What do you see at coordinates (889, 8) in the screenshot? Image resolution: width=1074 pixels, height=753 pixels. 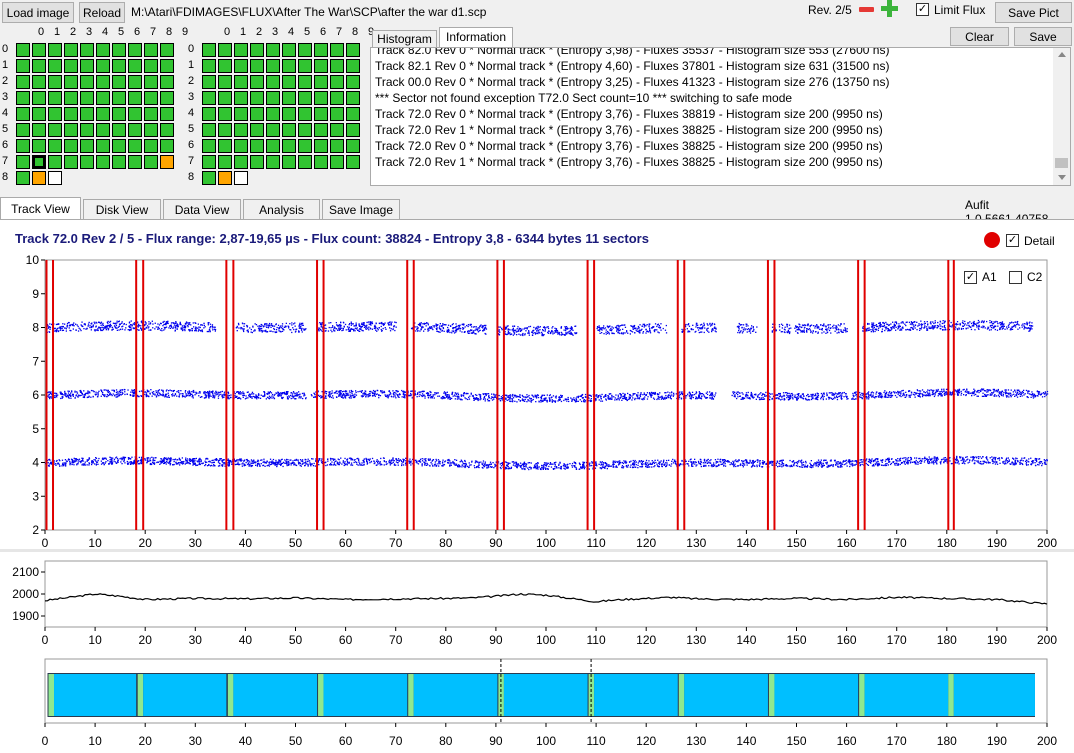 I see `plus-icon` at bounding box center [889, 8].